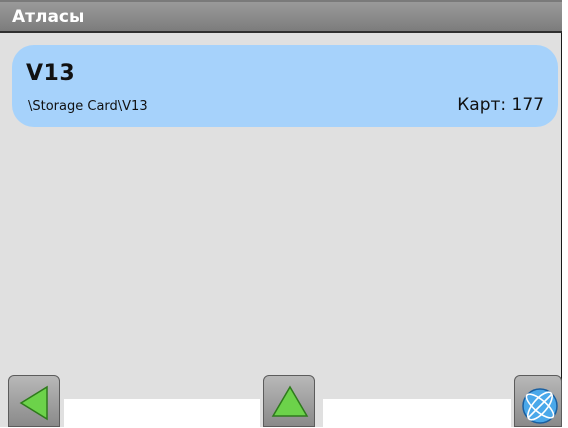 Image resolution: width=568 pixels, height=428 pixels. What do you see at coordinates (88, 106) in the screenshot?
I see `atlas-path: \Storage Card\V13` at bounding box center [88, 106].